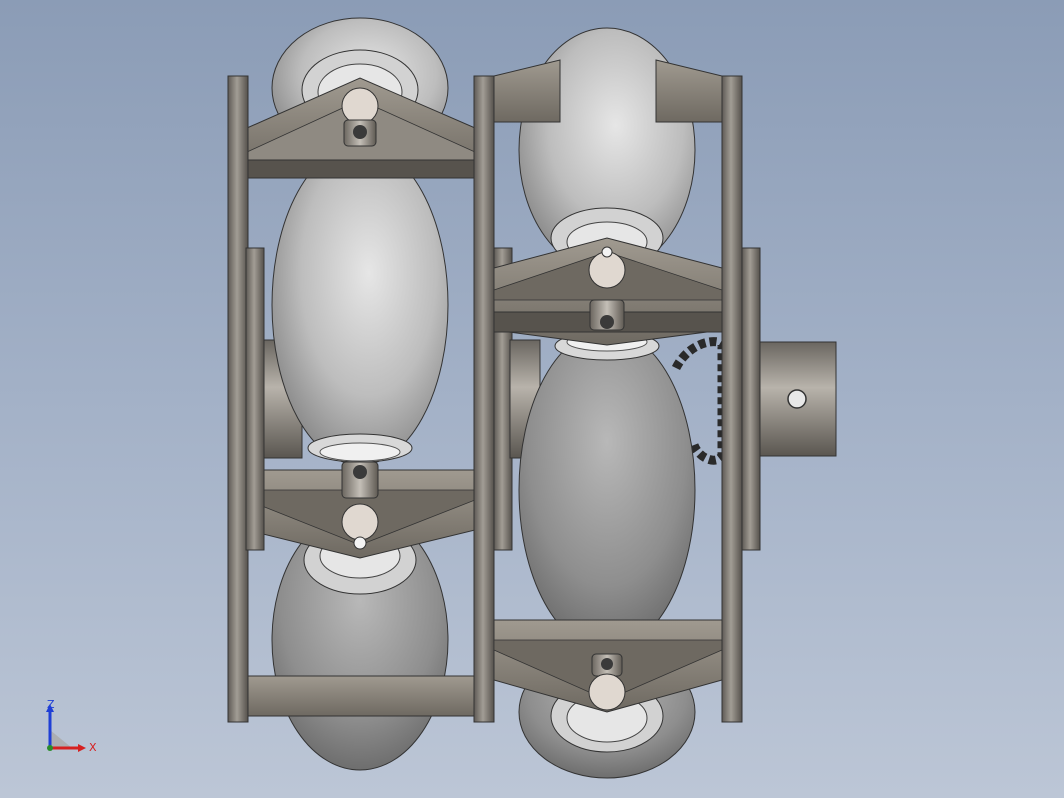  What do you see at coordinates (484, 399) in the screenshot?
I see `left-inner-plate` at bounding box center [484, 399].